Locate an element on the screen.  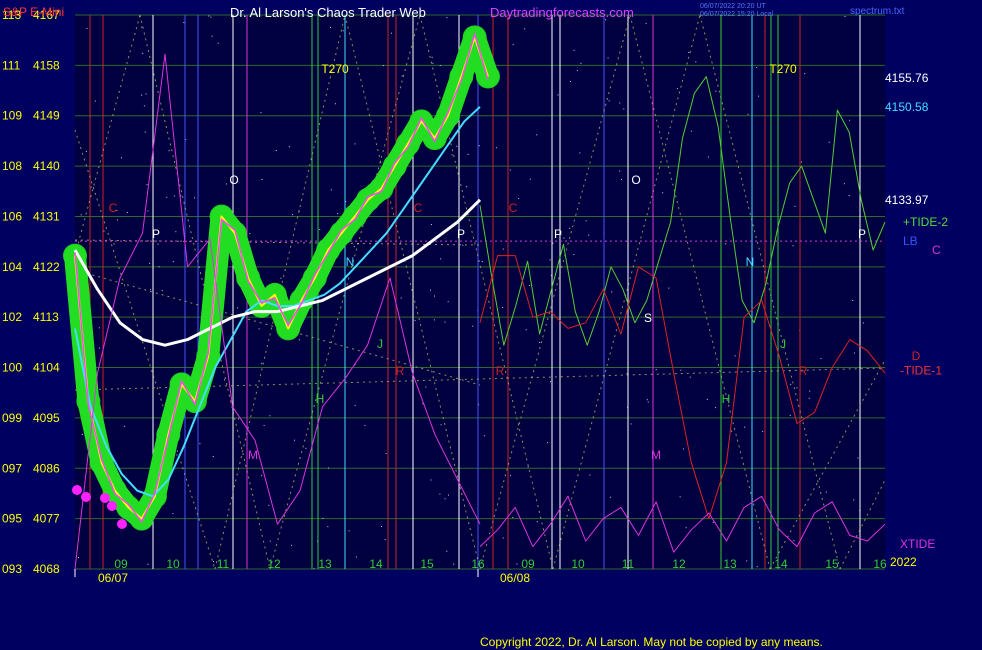
planet-label: R is located at coordinates (400, 371).